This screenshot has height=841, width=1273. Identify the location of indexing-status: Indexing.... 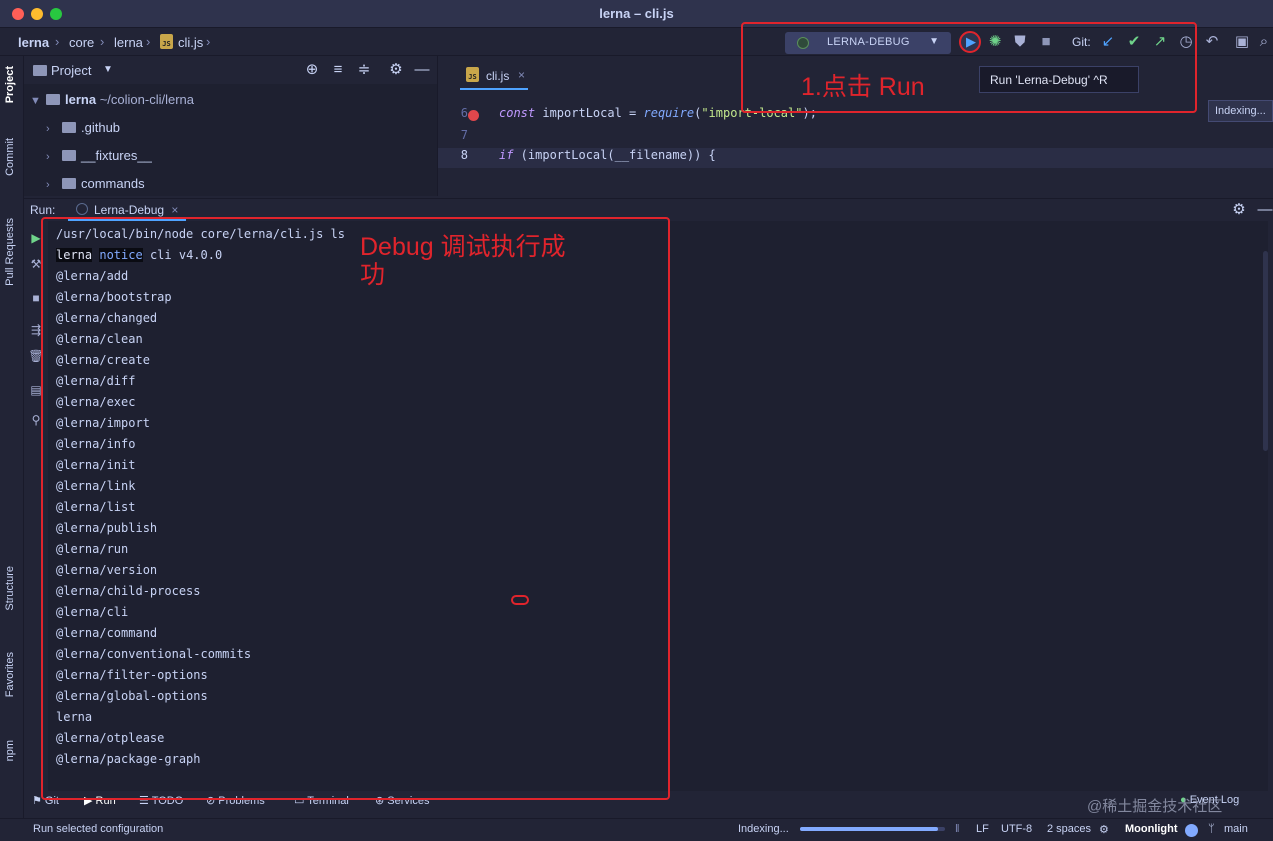
(763, 829).